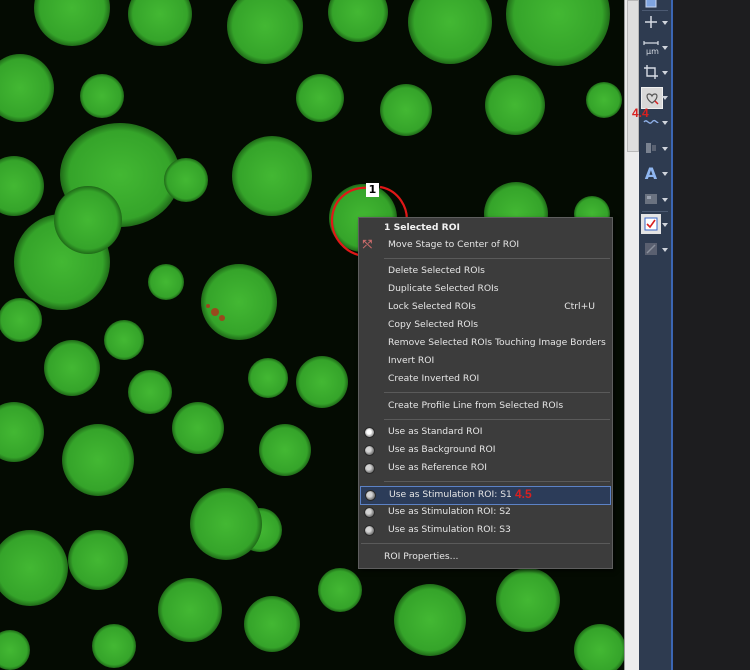 This screenshot has height=670, width=750. What do you see at coordinates (651, 249) in the screenshot?
I see `disabled-roi-icon` at bounding box center [651, 249].